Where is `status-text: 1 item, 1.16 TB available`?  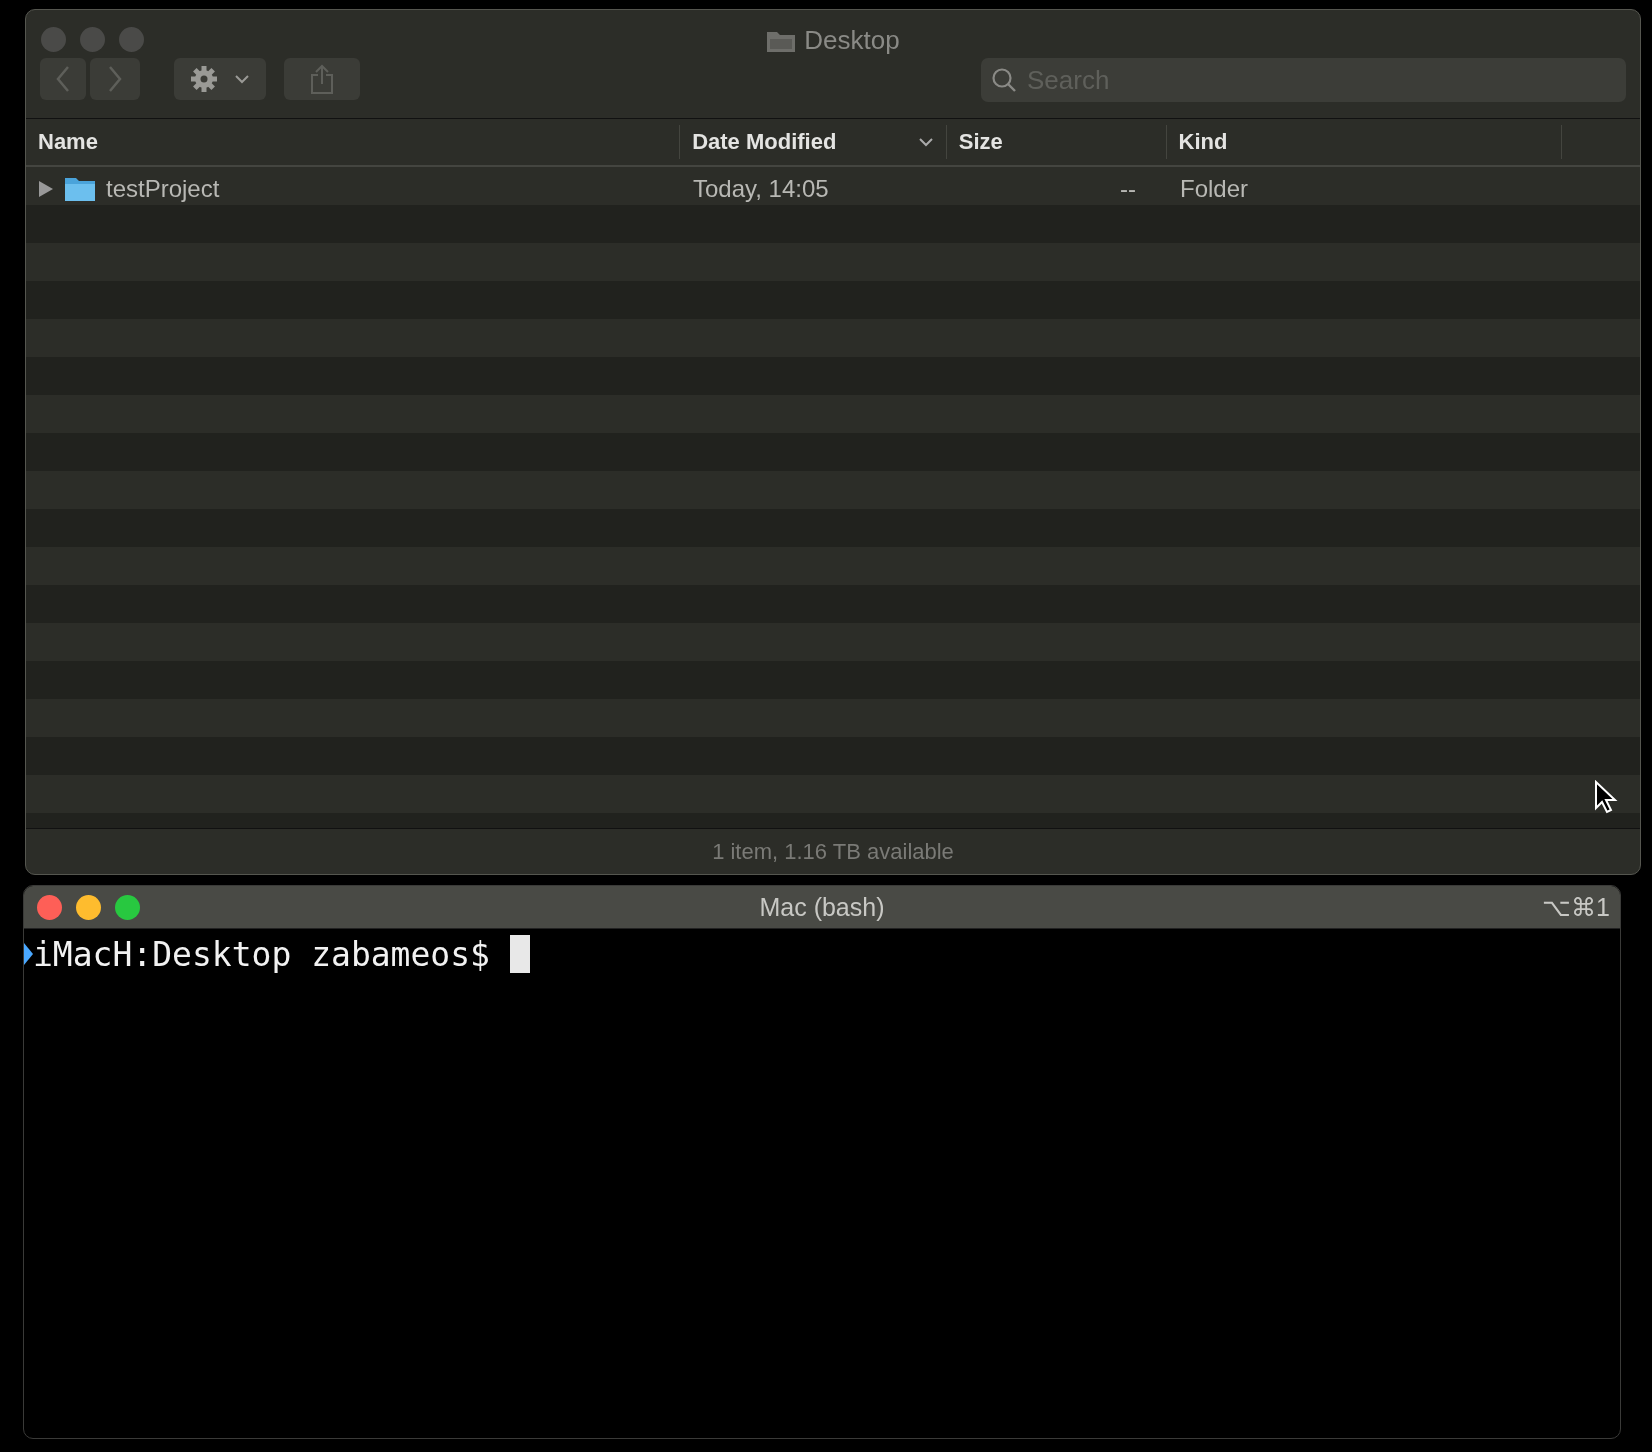 status-text: 1 item, 1.16 TB available is located at coordinates (833, 851).